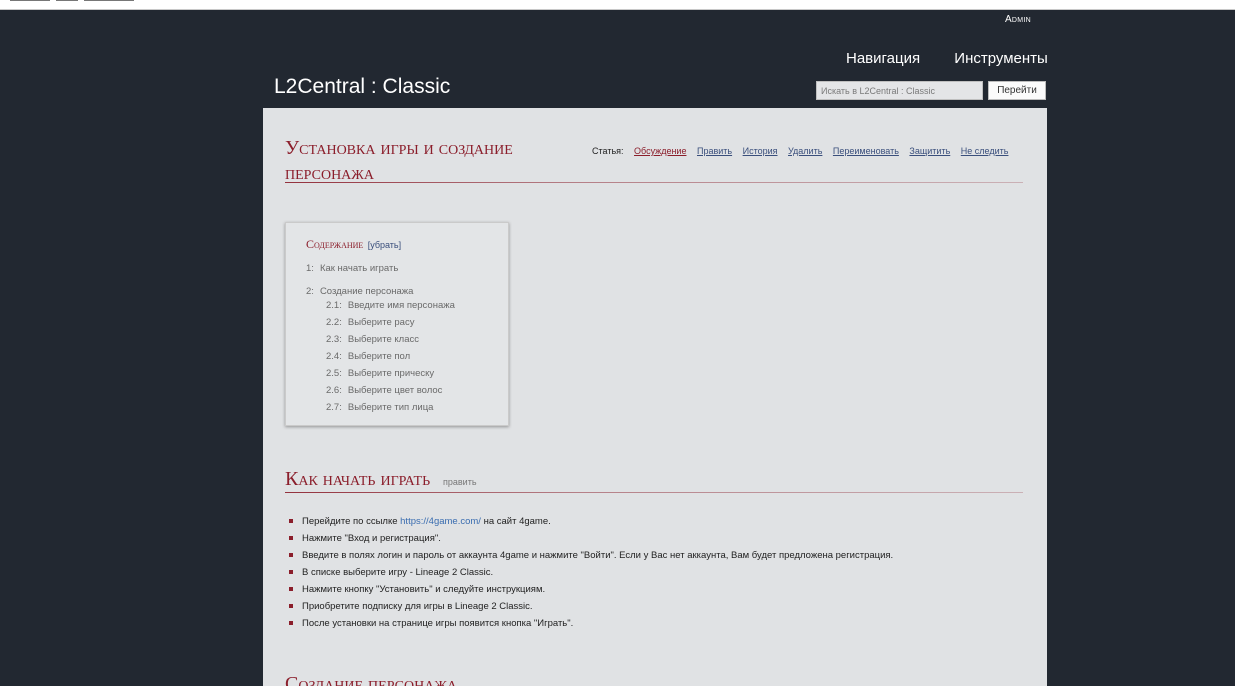 The width and height of the screenshot is (1235, 686). Describe the element at coordinates (417, 393) in the screenshot. I see `toc-subitem: 2.6: Выберите цвет волос` at that location.